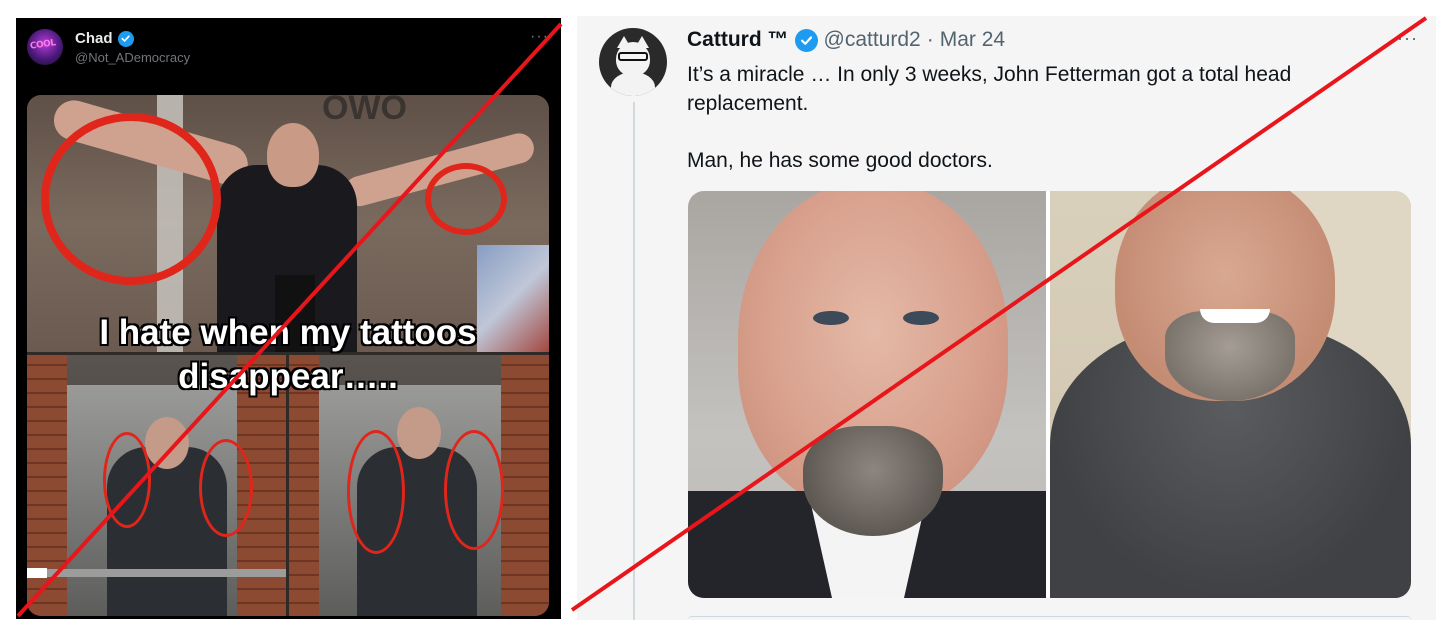 The image size is (1456, 636). What do you see at coordinates (1235, 316) in the screenshot?
I see `smile` at bounding box center [1235, 316].